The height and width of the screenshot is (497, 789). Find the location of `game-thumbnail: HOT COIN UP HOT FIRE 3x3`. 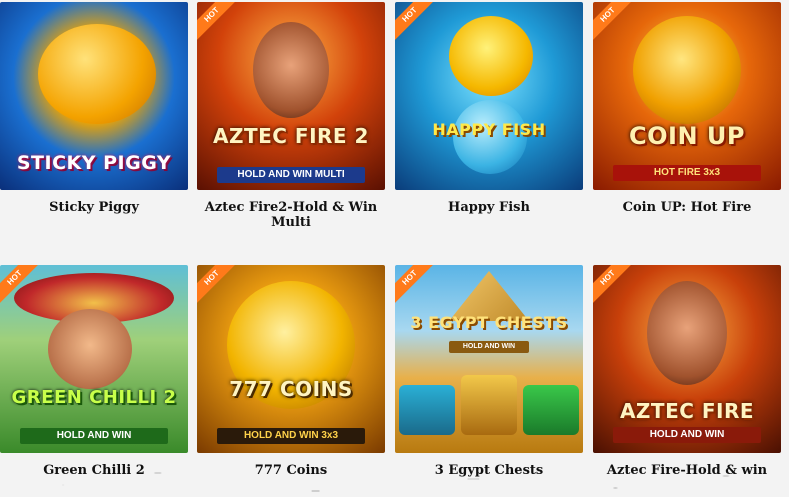

game-thumbnail: HOT COIN UP HOT FIRE 3x3 is located at coordinates (687, 96).